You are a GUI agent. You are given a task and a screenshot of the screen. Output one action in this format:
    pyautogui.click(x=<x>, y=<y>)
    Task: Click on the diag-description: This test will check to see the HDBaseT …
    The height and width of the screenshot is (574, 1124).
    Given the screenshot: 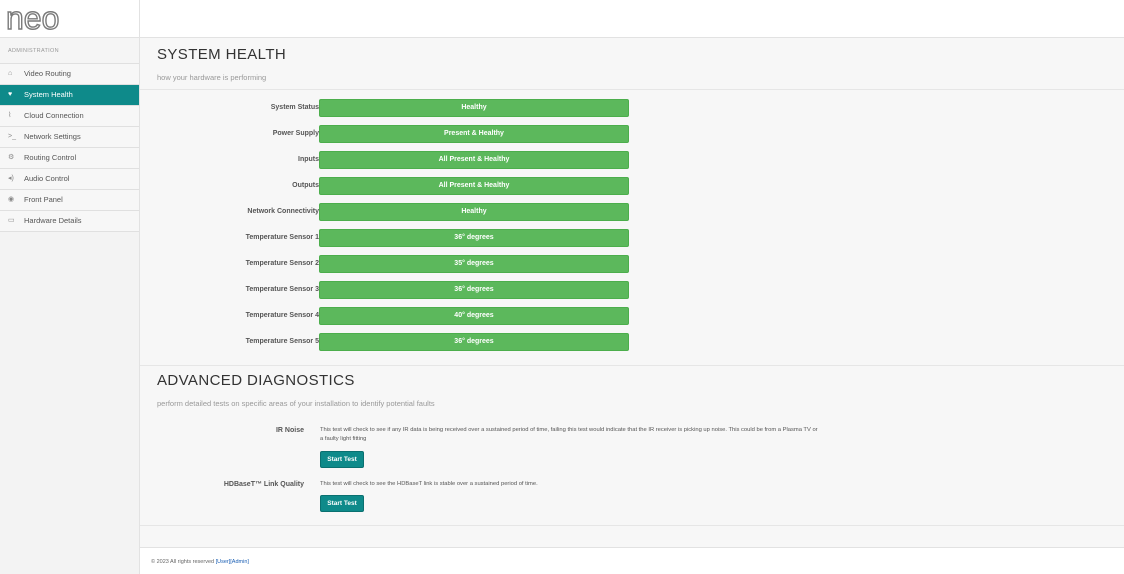 What is the action you would take?
    pyautogui.click(x=429, y=484)
    